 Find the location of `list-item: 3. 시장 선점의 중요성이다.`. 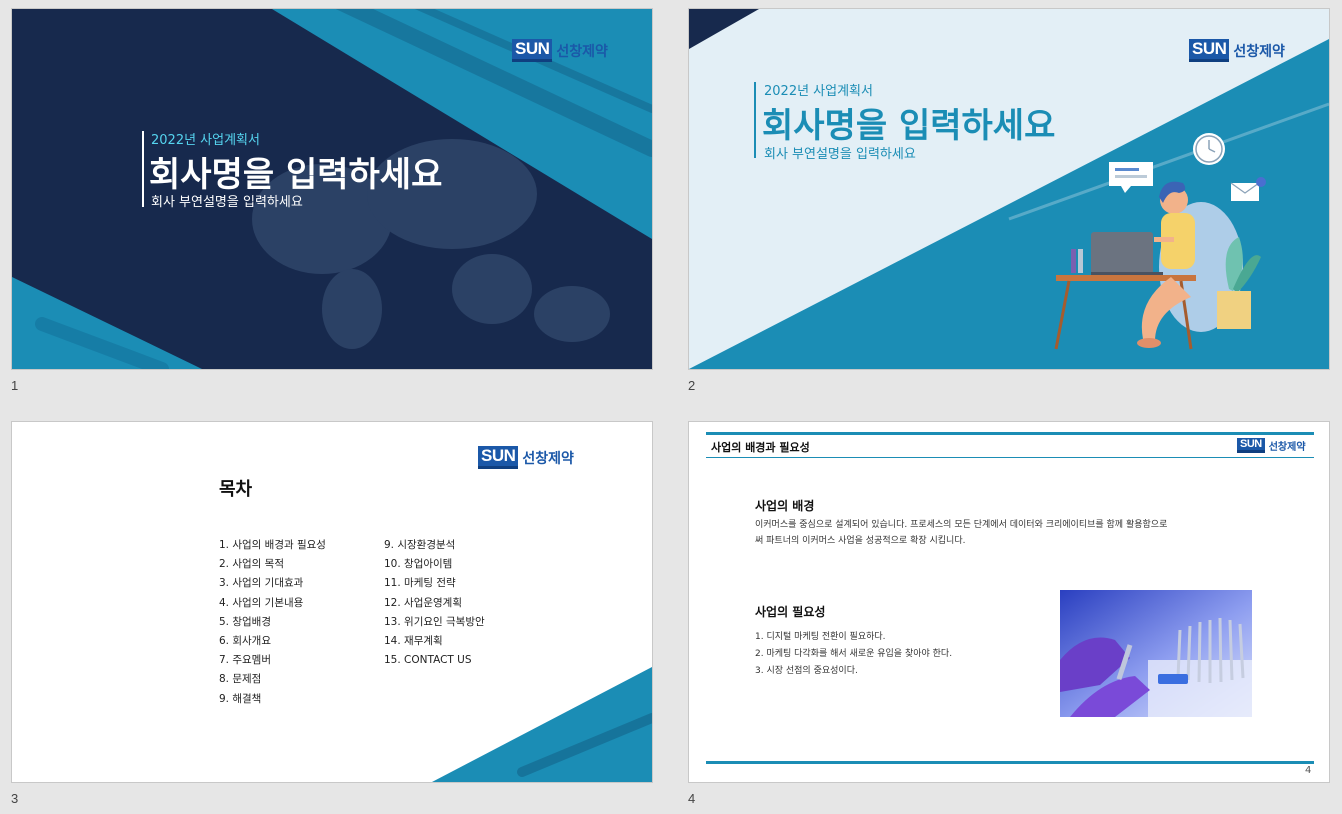

list-item: 3. 시장 선점의 중요성이다. is located at coordinates (806, 671).